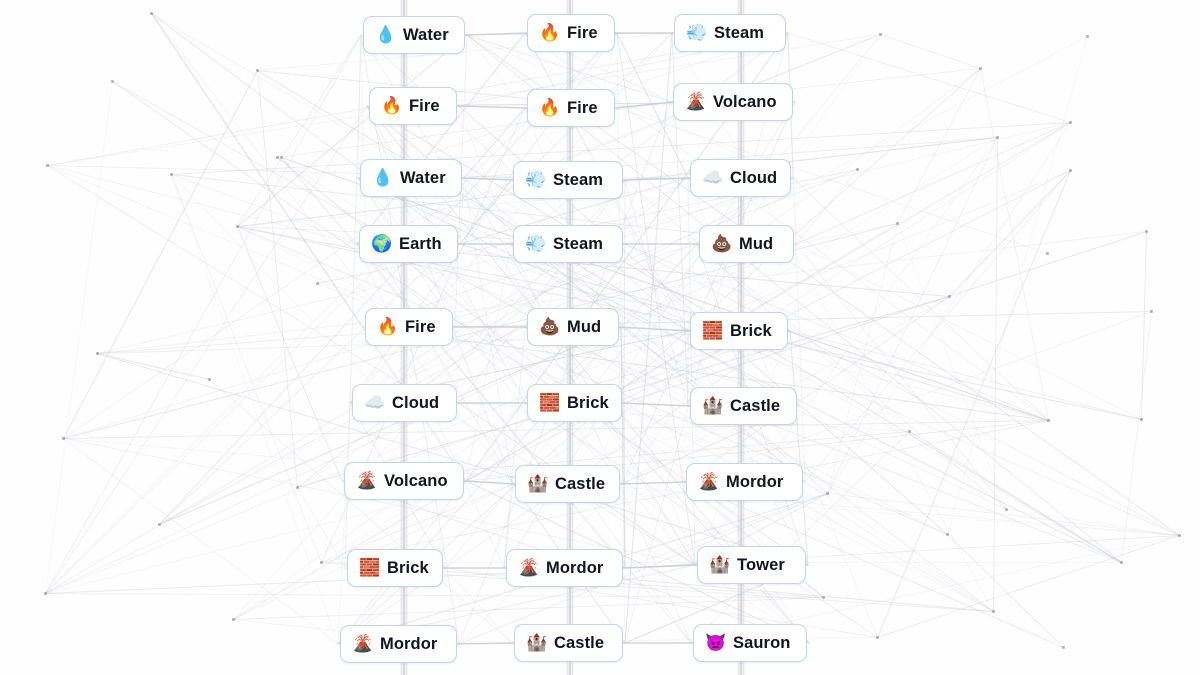  Describe the element at coordinates (420, 243) in the screenshot. I see `element-card-label: Earth` at that location.